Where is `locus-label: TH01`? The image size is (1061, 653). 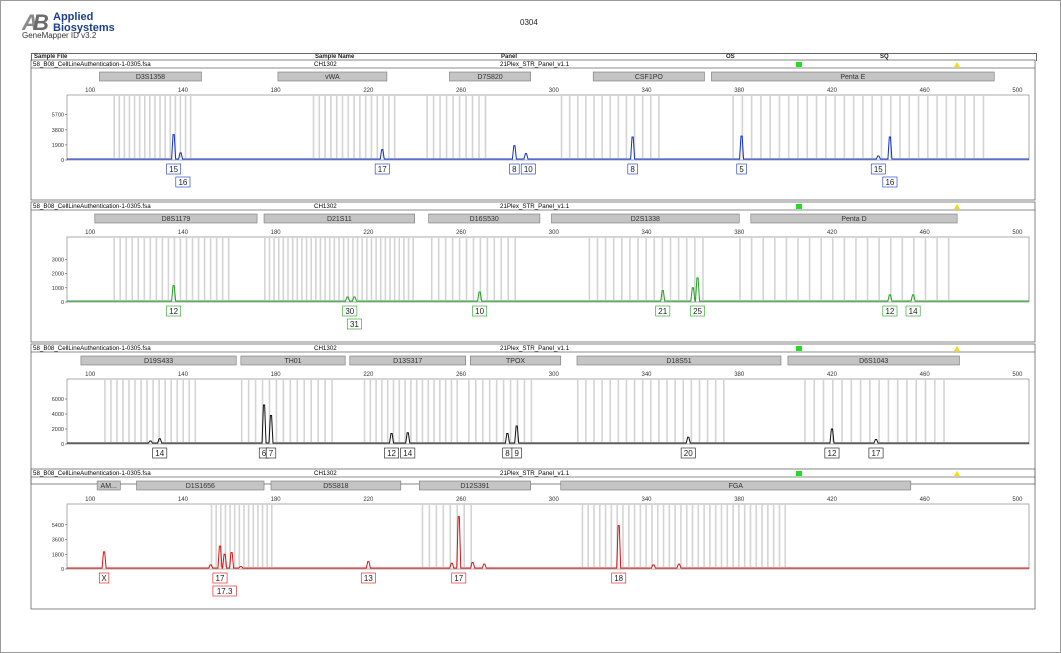
locus-label: TH01 is located at coordinates (292, 361).